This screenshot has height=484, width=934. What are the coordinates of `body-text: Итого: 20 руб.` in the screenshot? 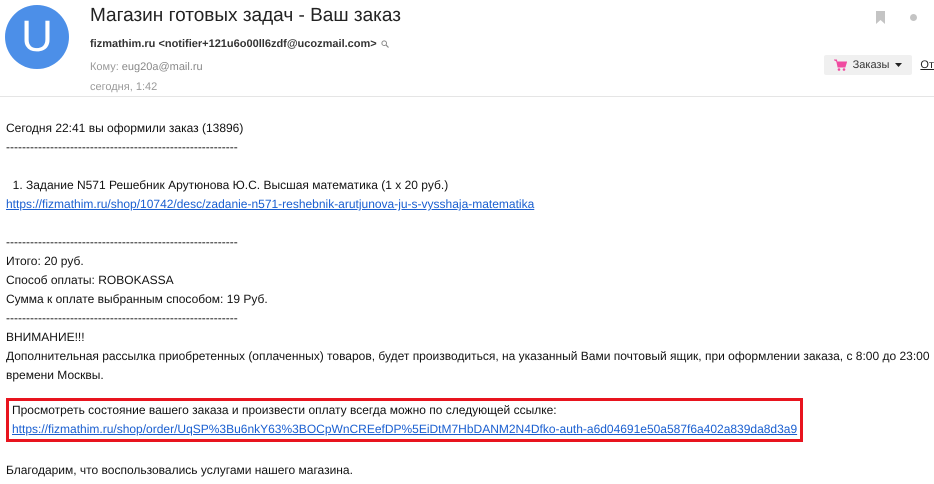 It's located at (45, 261).